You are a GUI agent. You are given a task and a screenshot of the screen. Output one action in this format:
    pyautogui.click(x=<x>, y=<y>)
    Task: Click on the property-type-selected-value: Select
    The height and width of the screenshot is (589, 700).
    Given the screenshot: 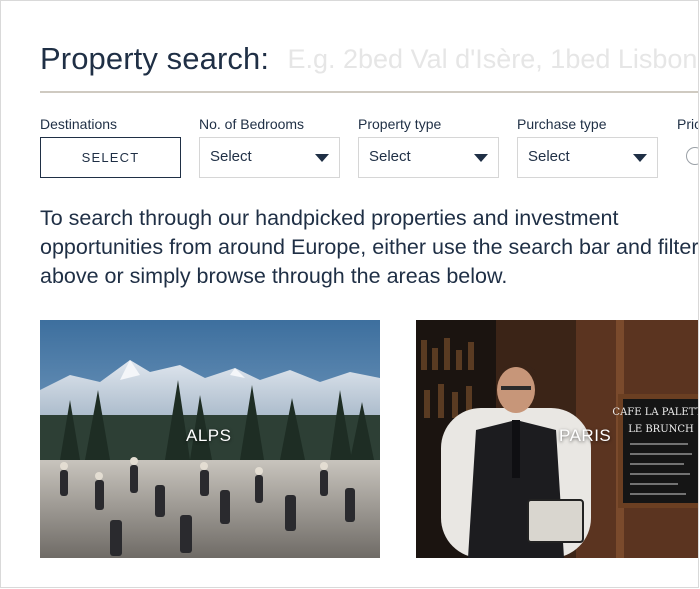 What is the action you would take?
    pyautogui.click(x=390, y=156)
    